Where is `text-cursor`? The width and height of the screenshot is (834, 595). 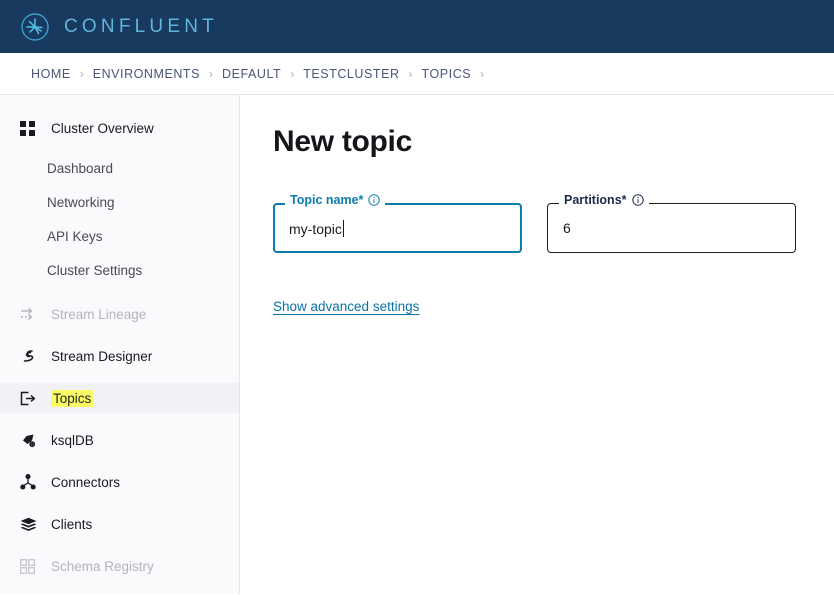 text-cursor is located at coordinates (343, 228).